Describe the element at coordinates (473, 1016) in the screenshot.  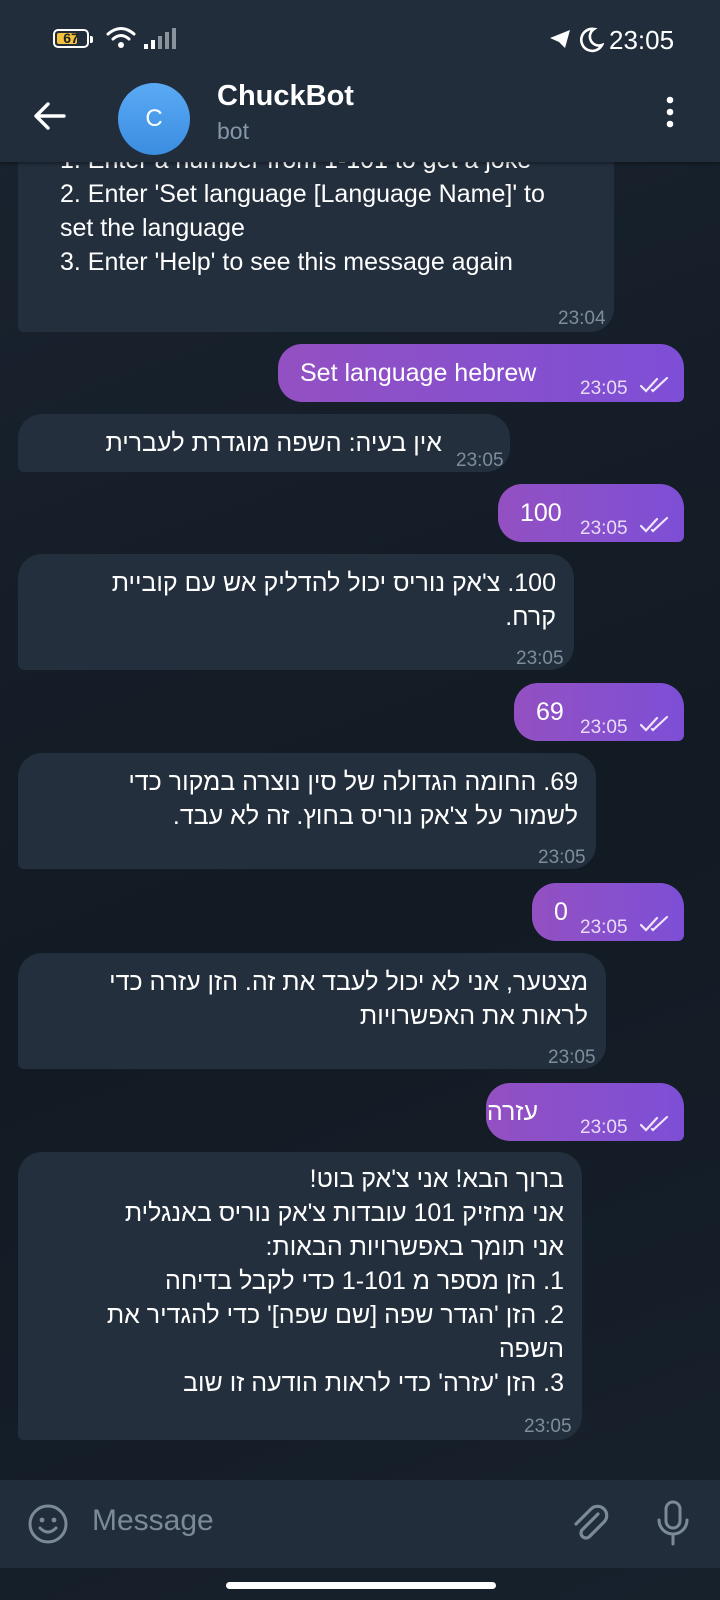
I see `message-text: לראות את האפשרויות` at that location.